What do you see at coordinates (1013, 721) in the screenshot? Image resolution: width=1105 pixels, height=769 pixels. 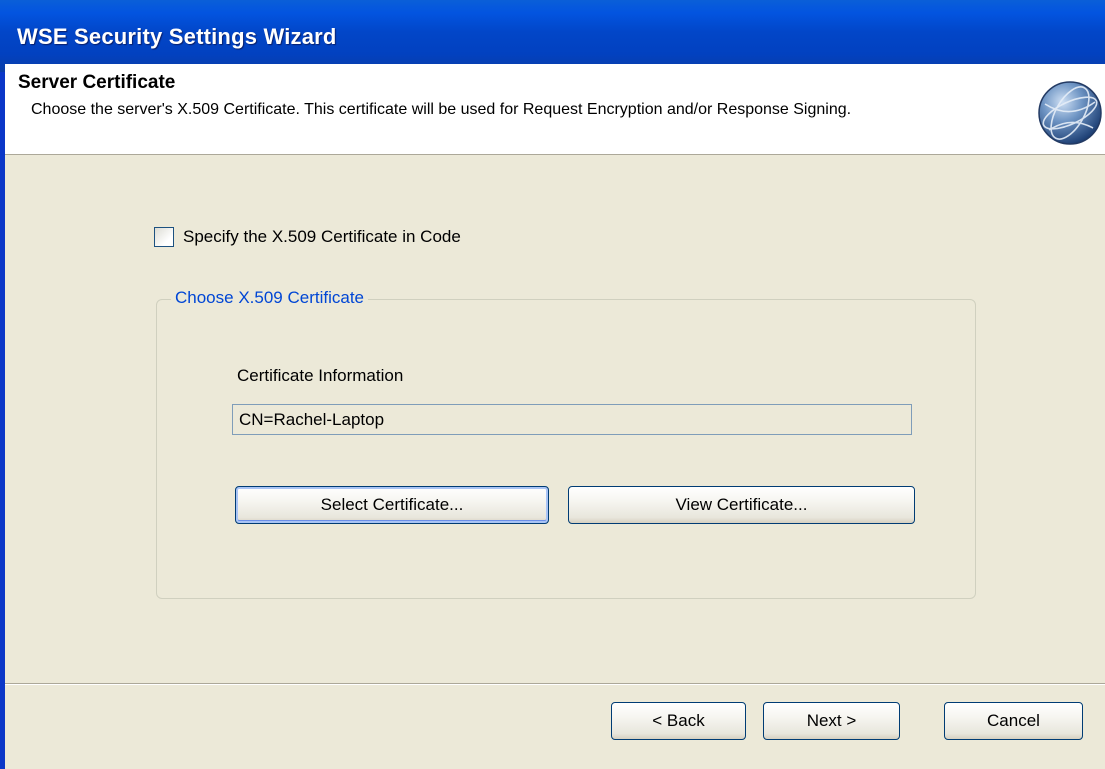 I see `cancel-button: Cancel` at bounding box center [1013, 721].